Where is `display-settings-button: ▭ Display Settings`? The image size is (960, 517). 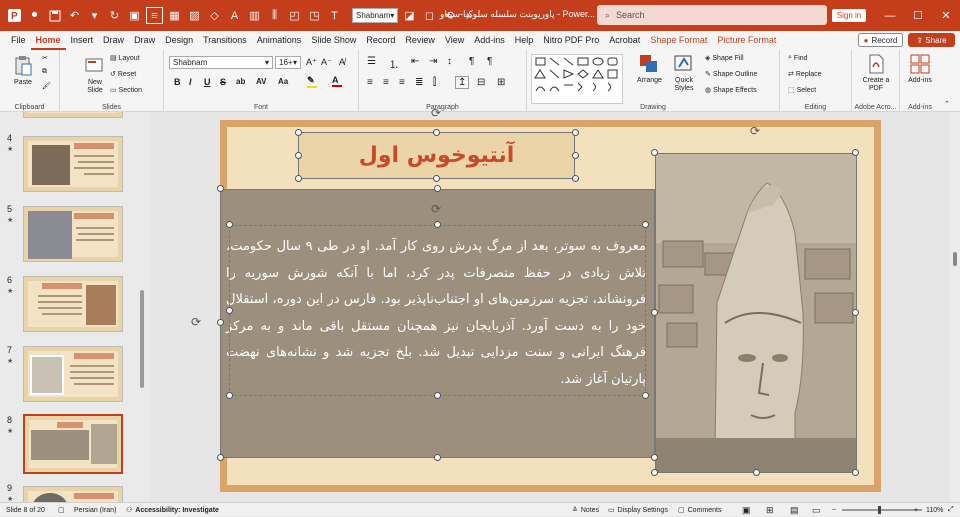
display-settings-button: ▭ Display Settings is located at coordinates (638, 510).